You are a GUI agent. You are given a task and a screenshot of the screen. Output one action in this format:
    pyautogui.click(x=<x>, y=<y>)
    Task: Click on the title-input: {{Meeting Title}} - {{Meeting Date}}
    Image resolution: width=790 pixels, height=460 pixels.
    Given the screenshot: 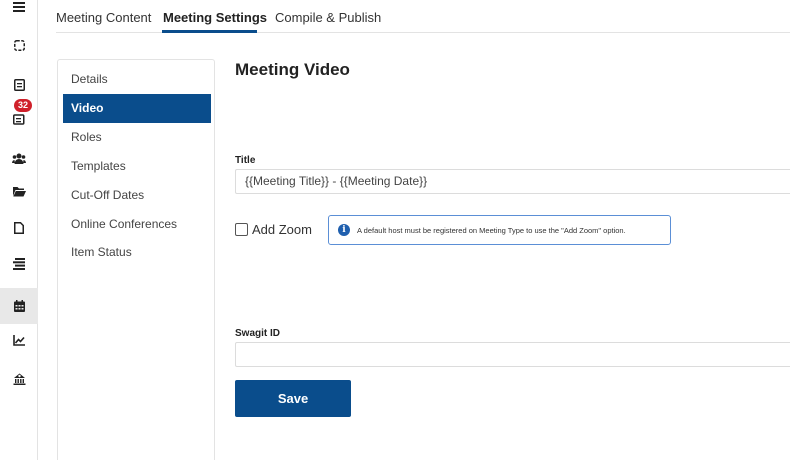 What is the action you would take?
    pyautogui.click(x=512, y=181)
    